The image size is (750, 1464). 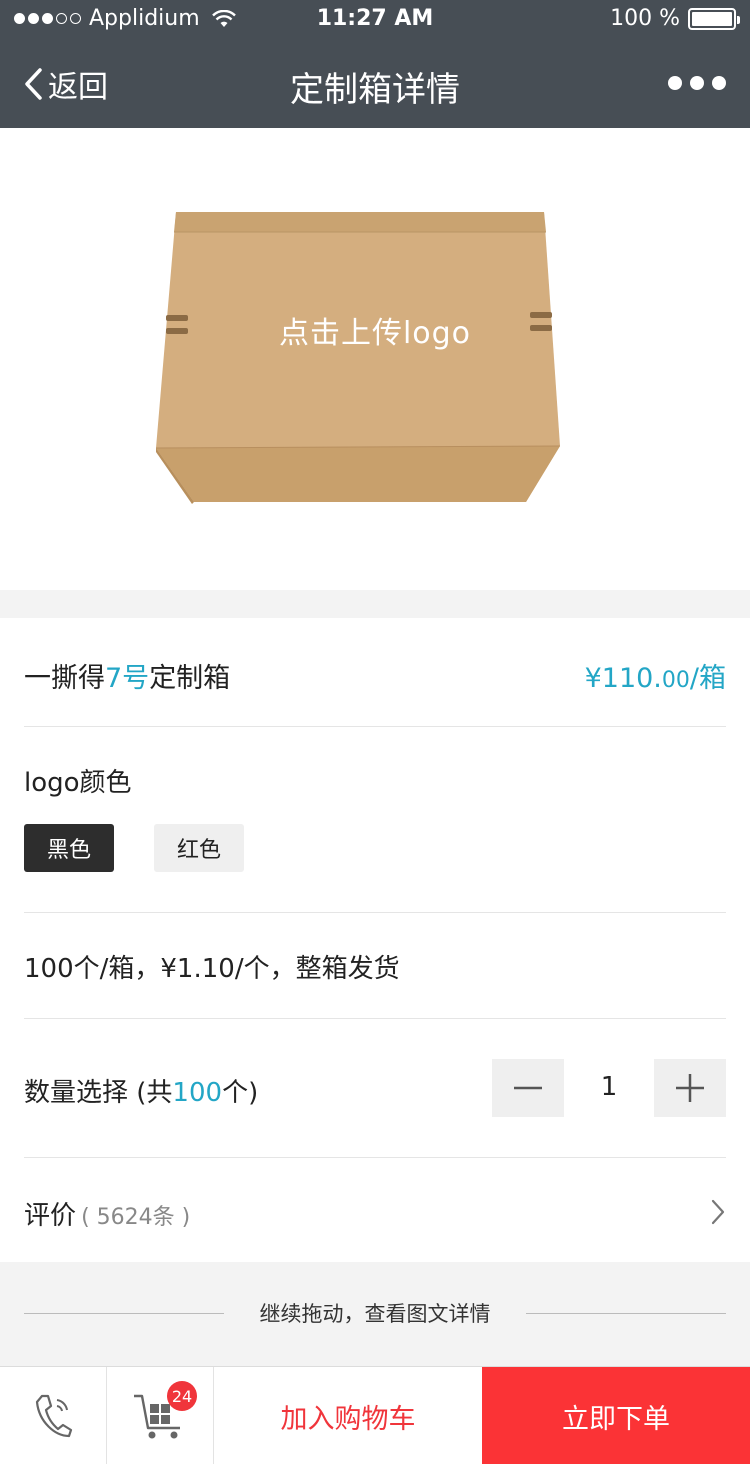 I want to click on price-cents: 00, so click(x=675, y=680).